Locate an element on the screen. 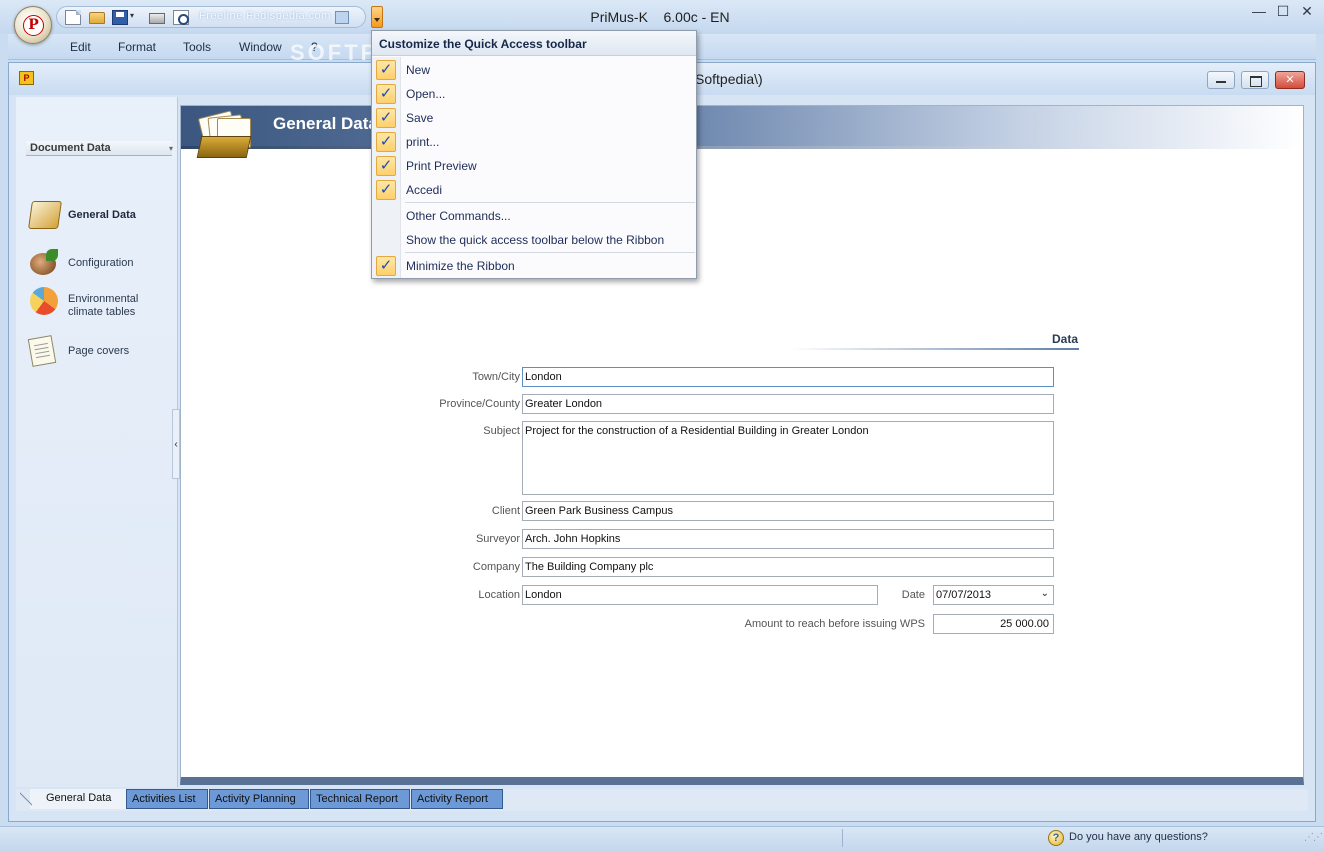 Image resolution: width=1324 pixels, height=852 pixels. accedi-icon is located at coordinates (342, 17).